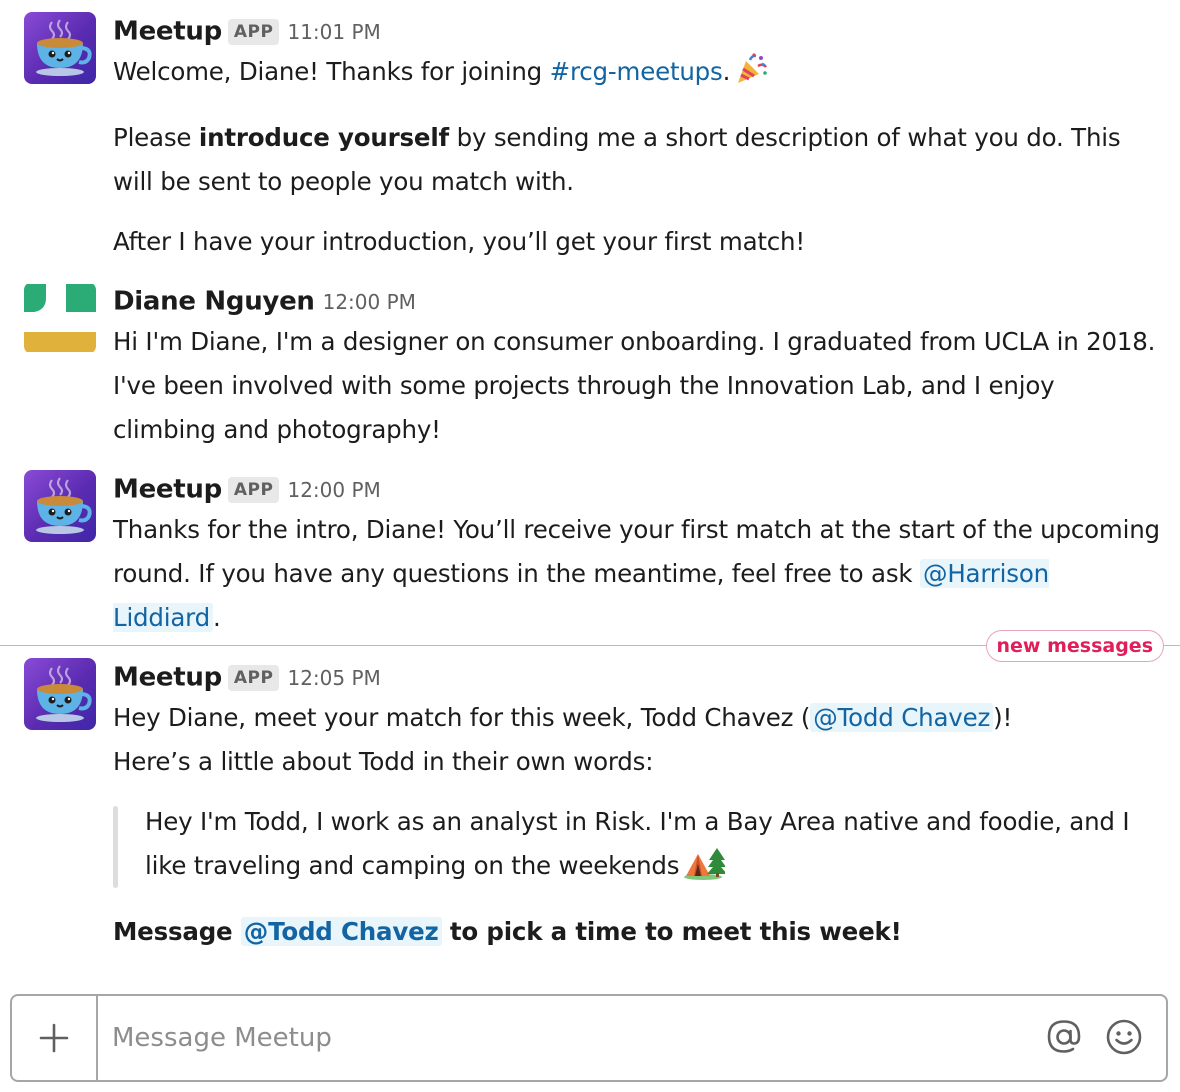 This screenshot has width=1180, height=1092. I want to click on message-input, so click(569, 1038).